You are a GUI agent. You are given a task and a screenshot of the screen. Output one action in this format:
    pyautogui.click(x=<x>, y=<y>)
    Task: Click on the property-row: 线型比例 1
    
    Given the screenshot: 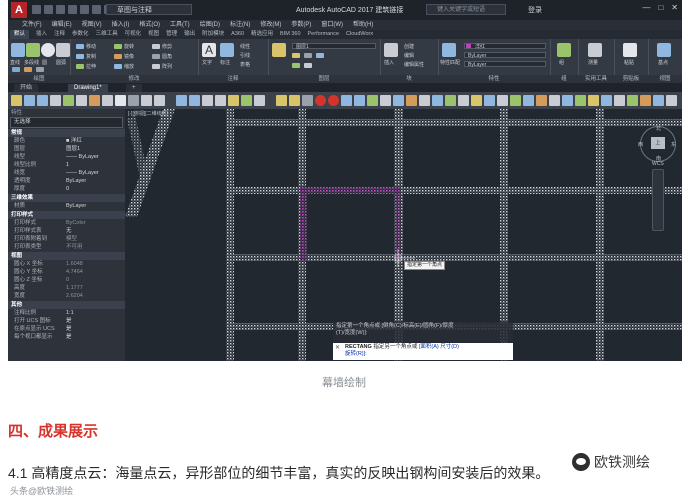 What is the action you would take?
    pyautogui.click(x=66, y=165)
    